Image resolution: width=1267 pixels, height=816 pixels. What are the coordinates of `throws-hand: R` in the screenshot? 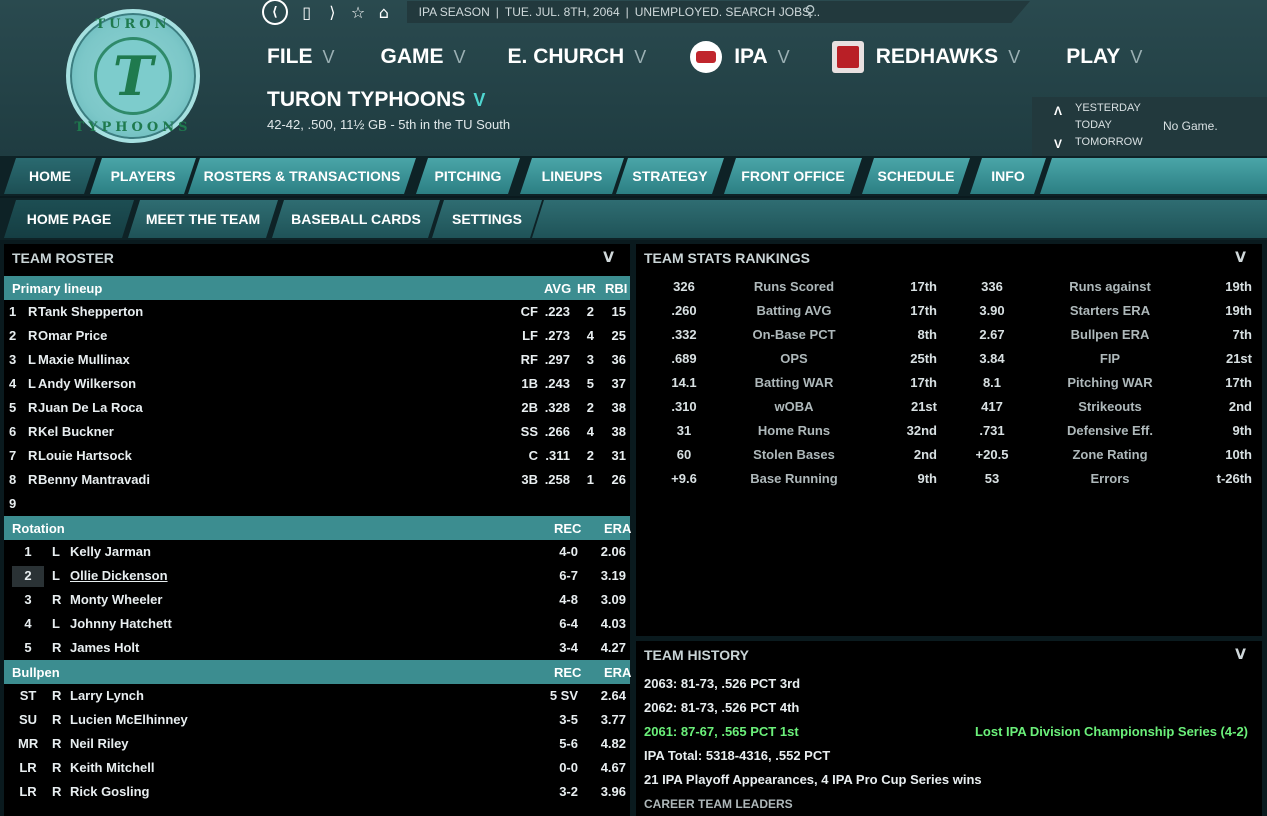 It's located at (57, 719).